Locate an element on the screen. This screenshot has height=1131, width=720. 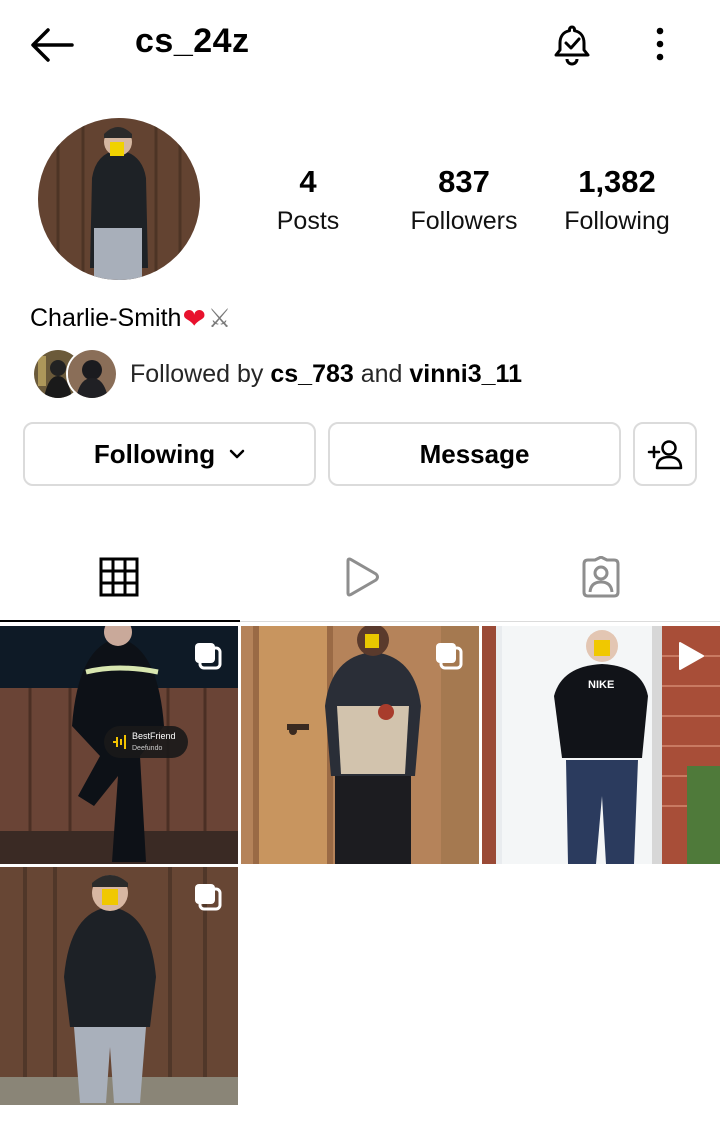
reel-play-icon is located at coordinates (691, 656).